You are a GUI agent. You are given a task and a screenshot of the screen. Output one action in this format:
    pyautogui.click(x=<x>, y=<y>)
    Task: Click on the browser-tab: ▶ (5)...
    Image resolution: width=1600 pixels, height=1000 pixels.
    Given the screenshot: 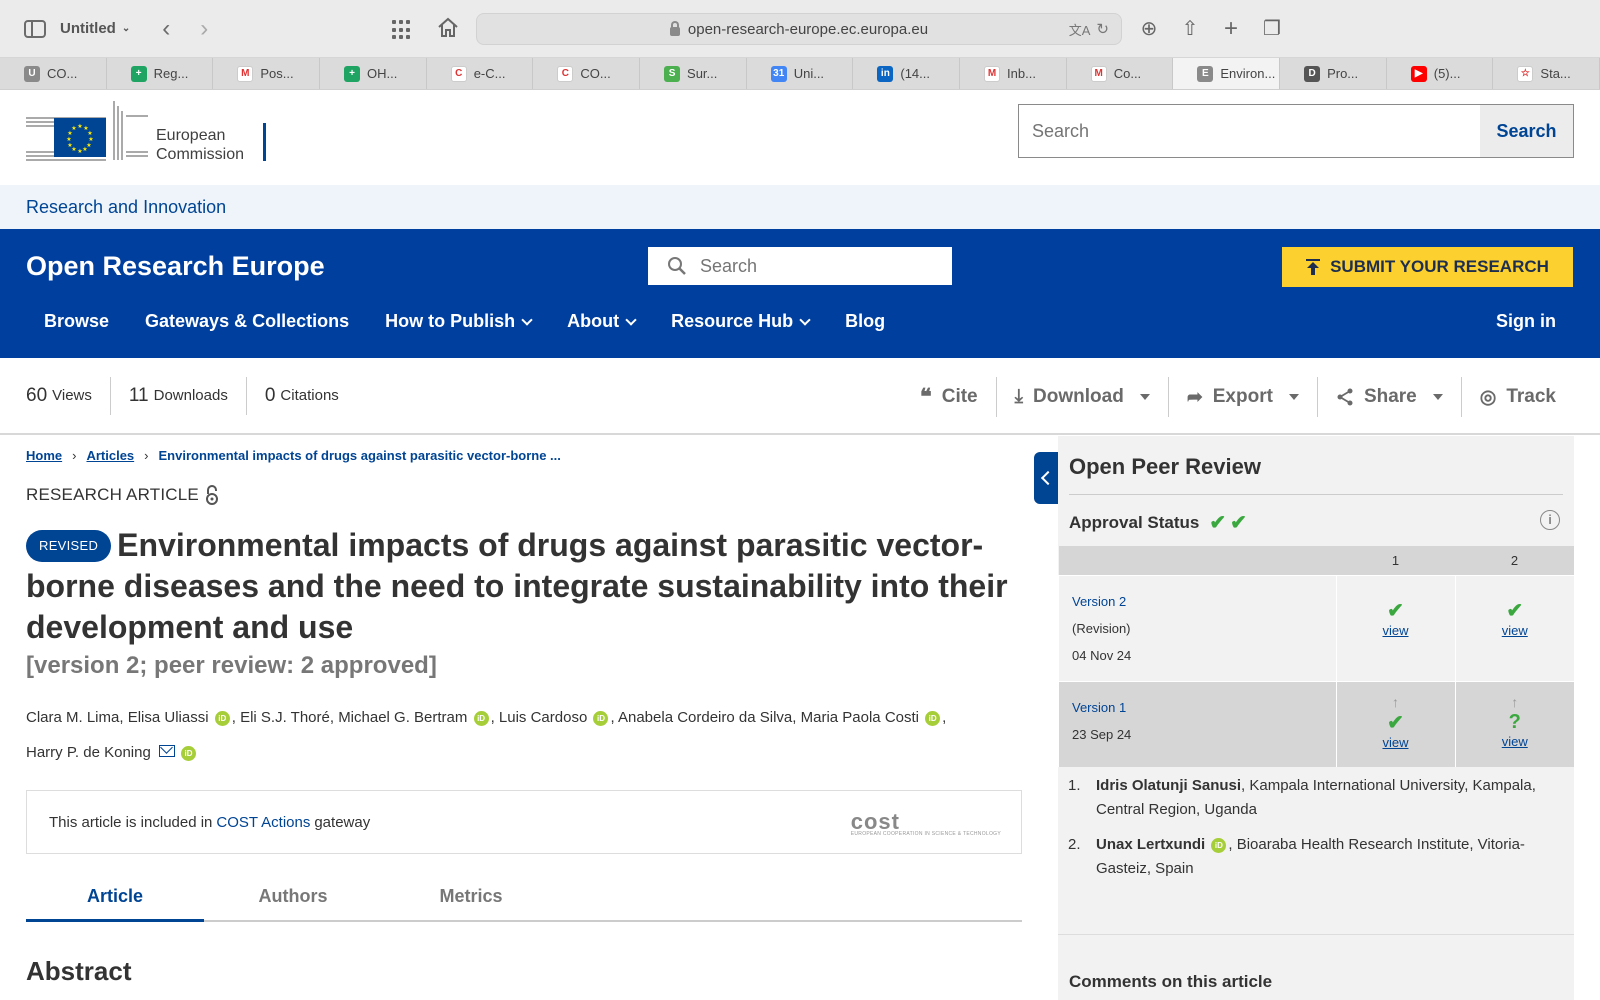 What is the action you would take?
    pyautogui.click(x=1440, y=73)
    